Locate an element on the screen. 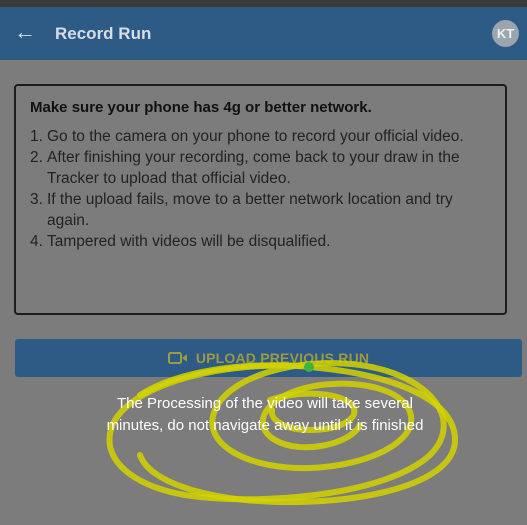  avatar: KT is located at coordinates (505, 33).